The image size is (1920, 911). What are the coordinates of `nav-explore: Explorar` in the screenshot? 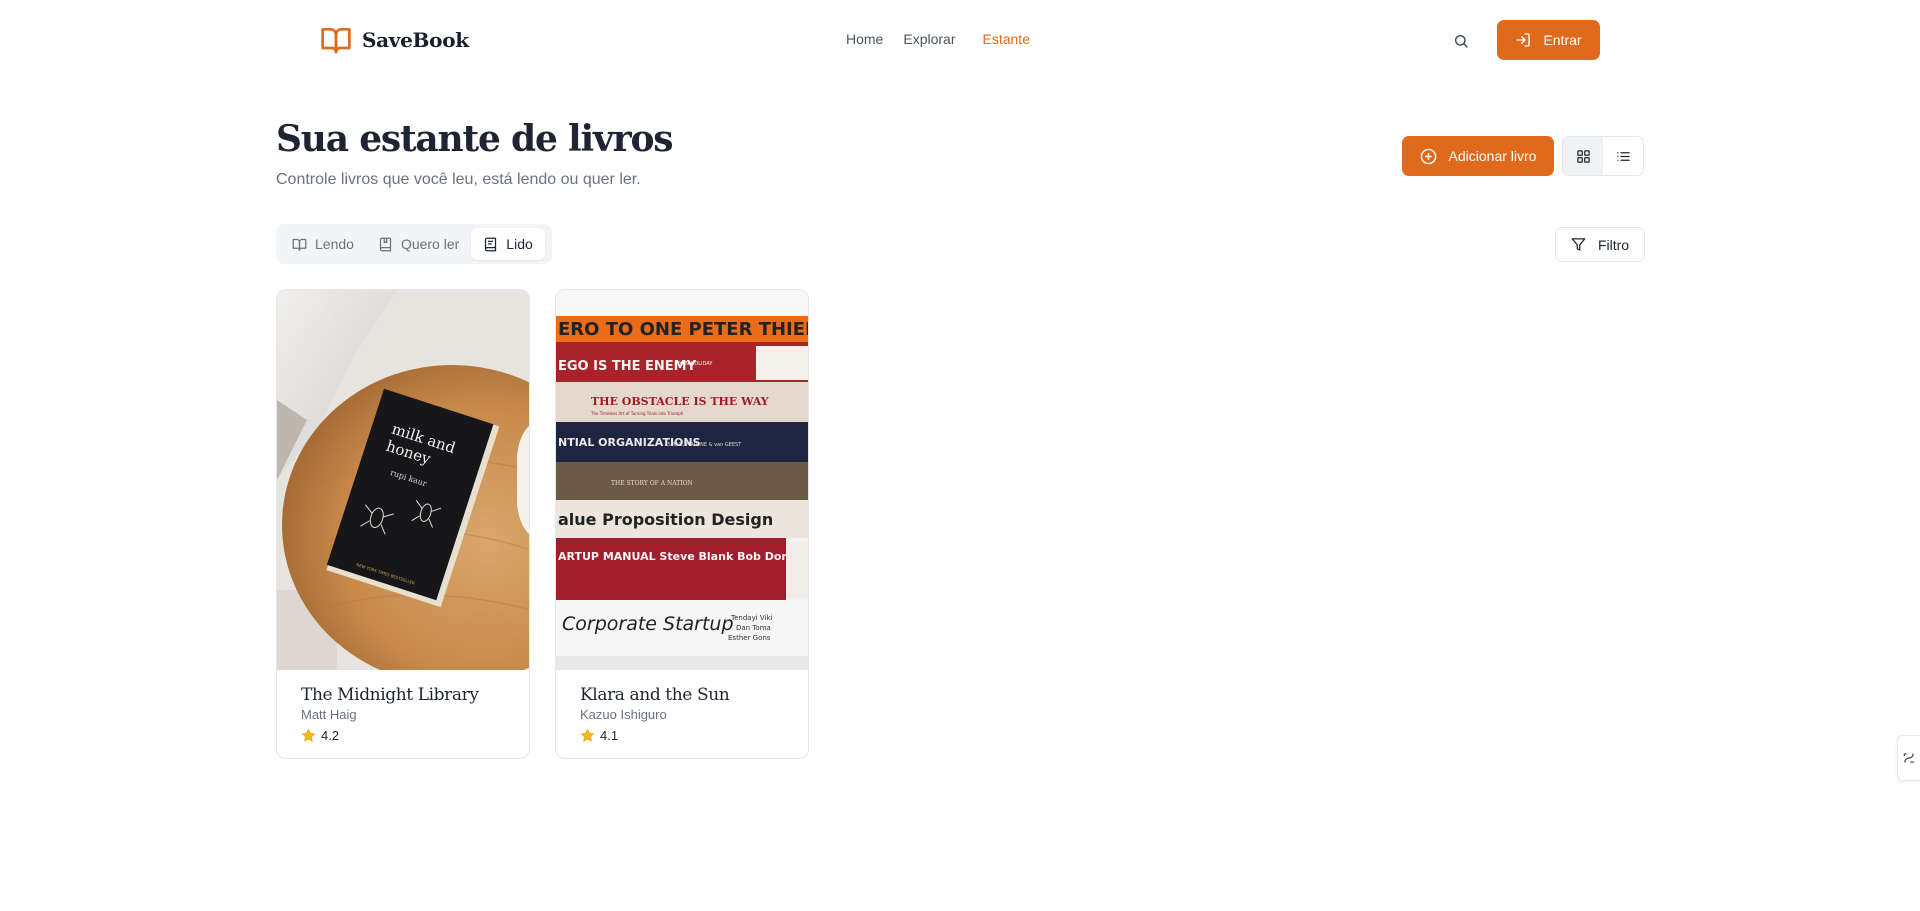 It's located at (929, 39).